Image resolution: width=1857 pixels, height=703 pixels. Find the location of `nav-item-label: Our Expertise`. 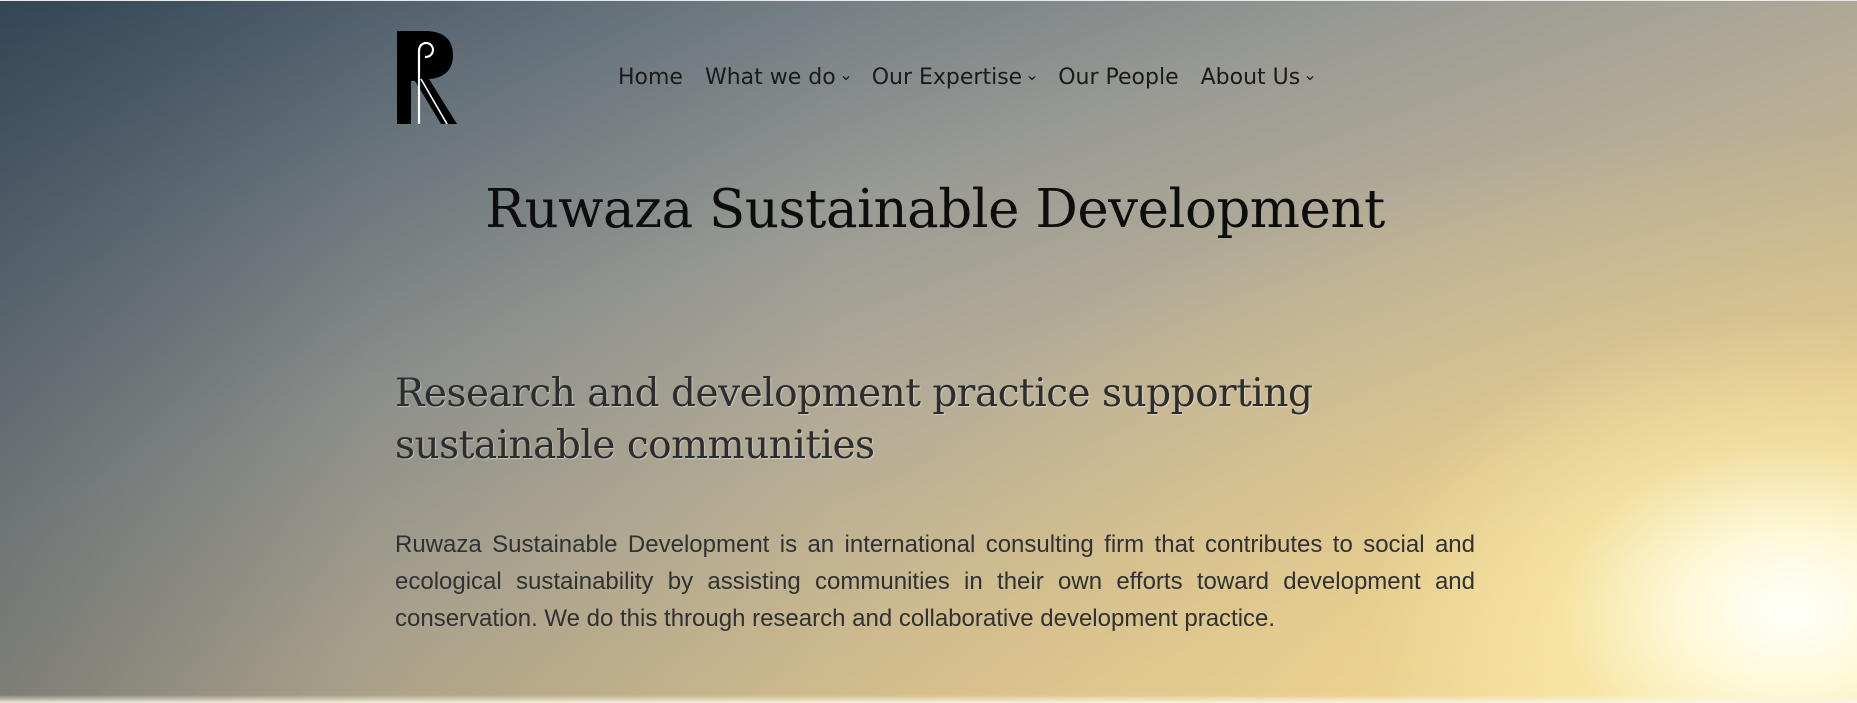

nav-item-label: Our Expertise is located at coordinates (947, 77).